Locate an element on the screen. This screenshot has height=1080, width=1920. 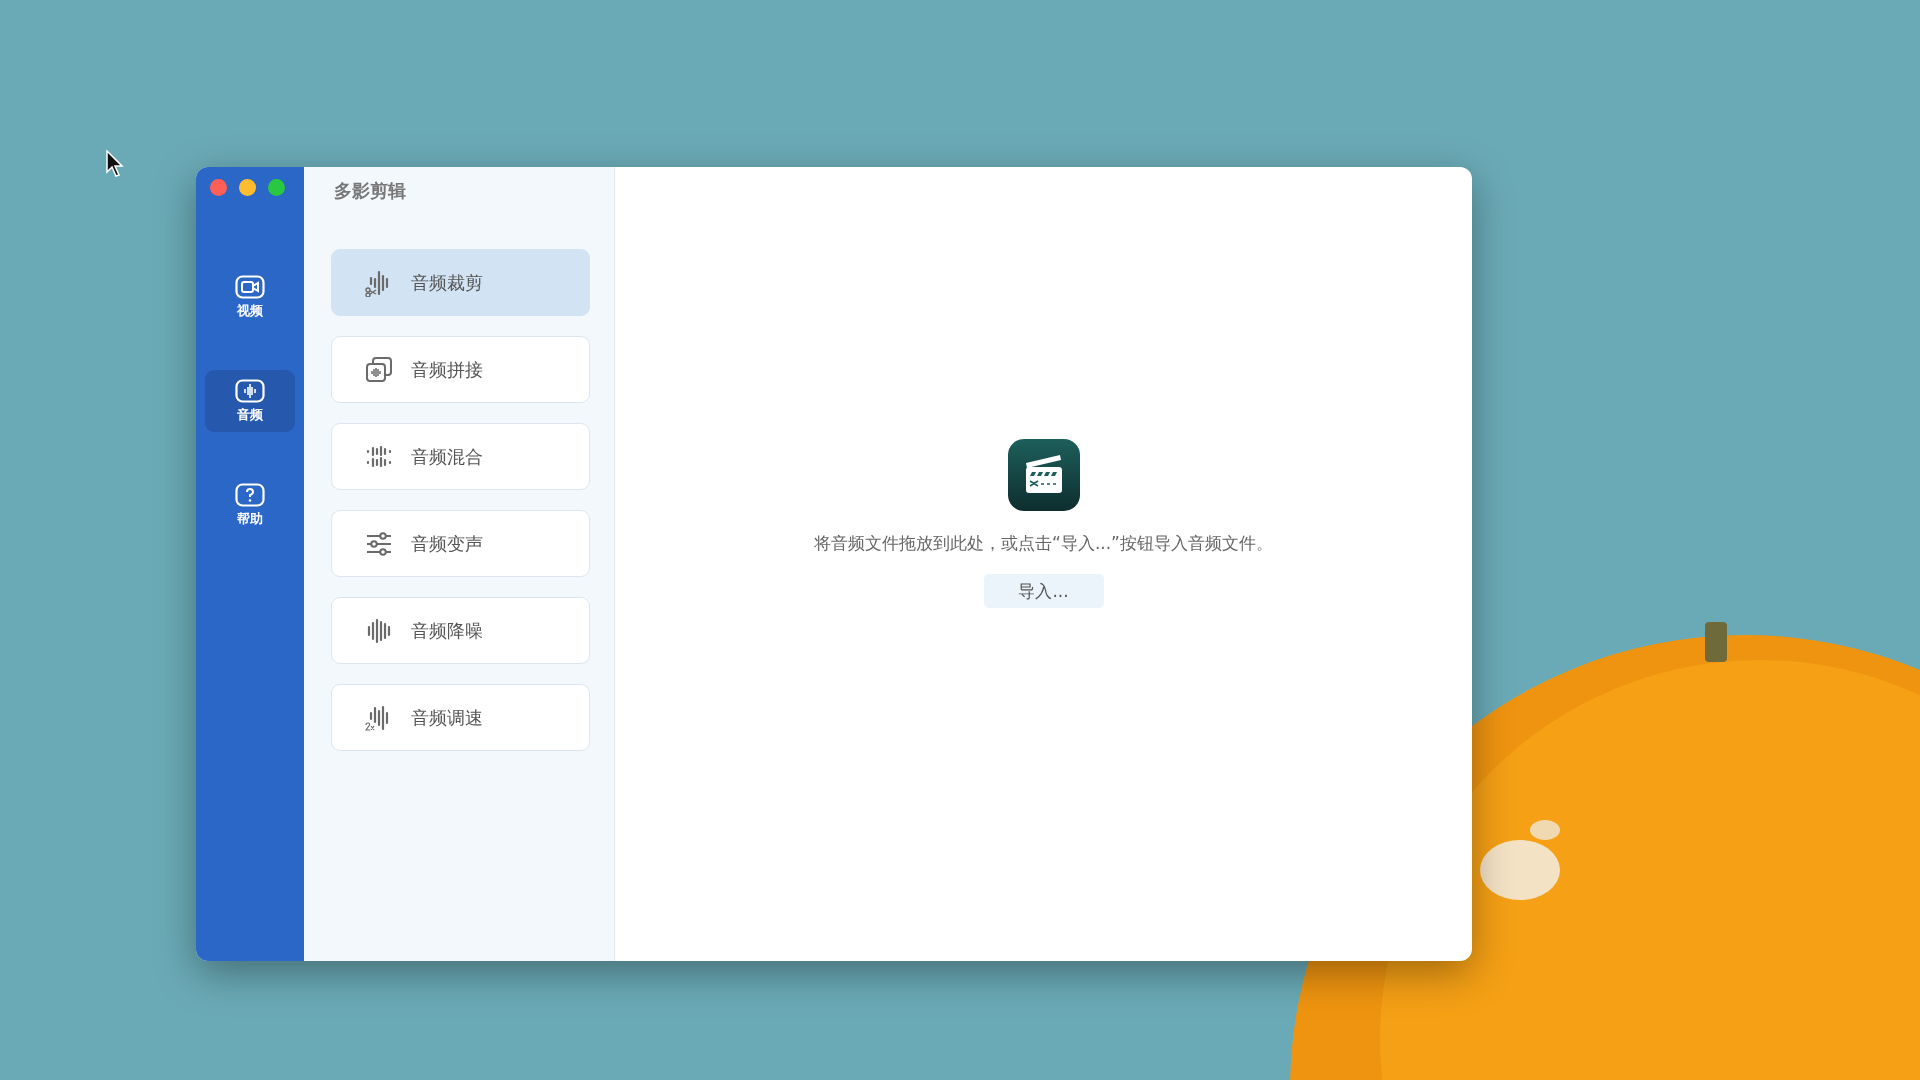
tool-item: 音频混合 is located at coordinates (460, 456).